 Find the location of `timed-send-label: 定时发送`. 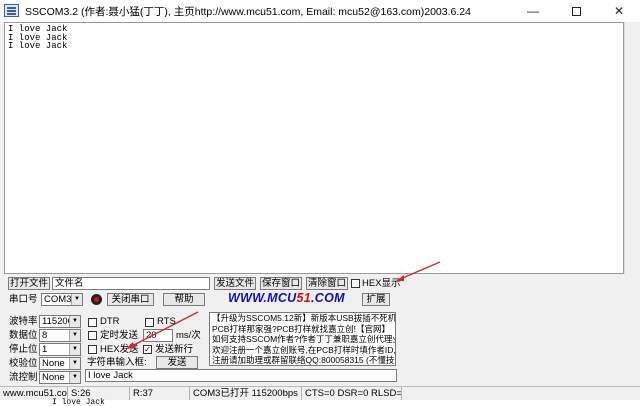

timed-send-label: 定时发送 is located at coordinates (119, 335).